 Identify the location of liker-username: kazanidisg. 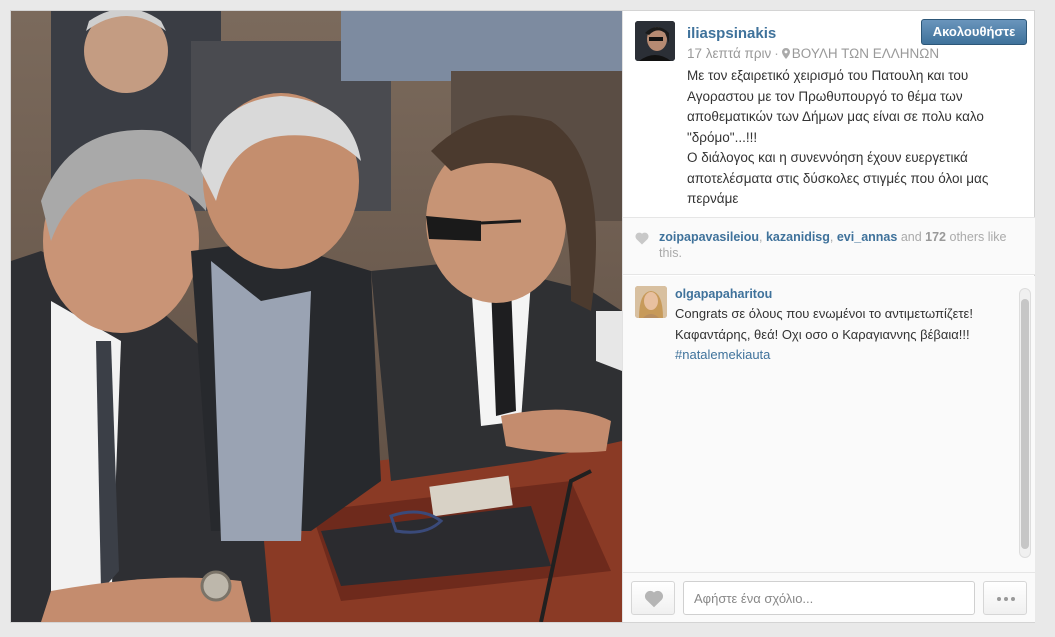
(798, 237).